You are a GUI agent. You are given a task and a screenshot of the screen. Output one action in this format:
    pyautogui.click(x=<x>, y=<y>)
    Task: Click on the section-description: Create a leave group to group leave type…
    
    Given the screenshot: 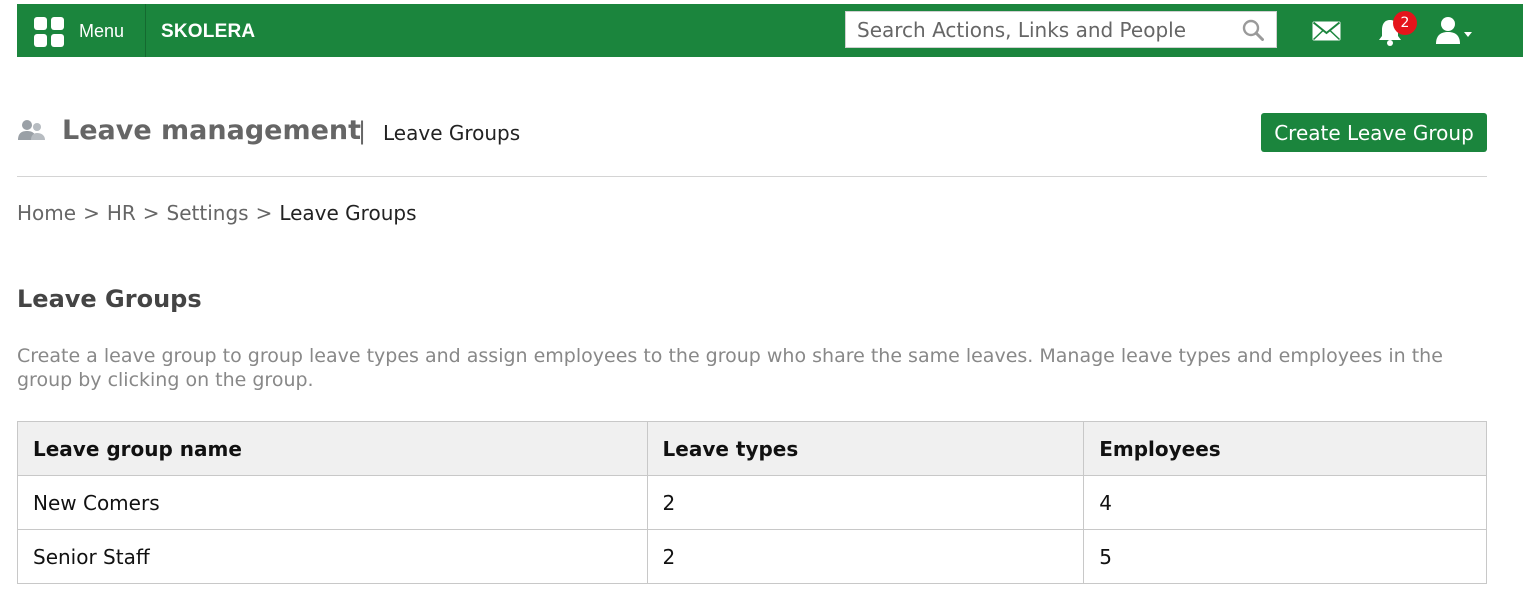 What is the action you would take?
    pyautogui.click(x=730, y=368)
    